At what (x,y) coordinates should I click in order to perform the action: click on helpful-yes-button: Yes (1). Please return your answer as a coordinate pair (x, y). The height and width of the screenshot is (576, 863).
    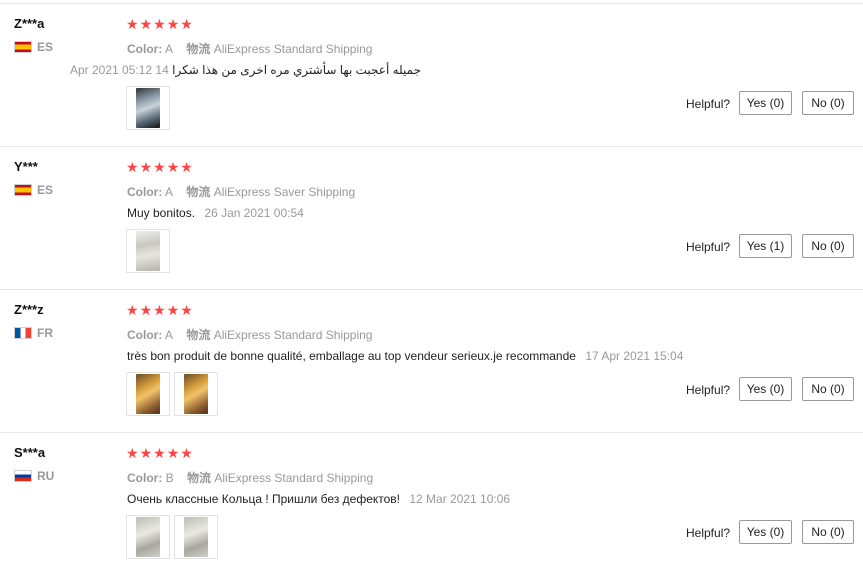
    Looking at the image, I should click on (765, 246).